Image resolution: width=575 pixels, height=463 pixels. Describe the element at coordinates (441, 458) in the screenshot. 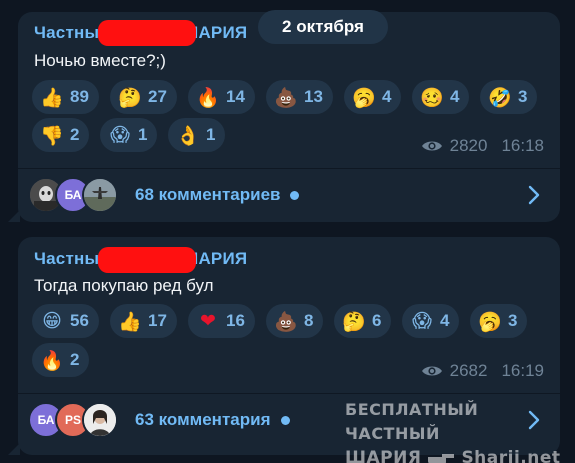

I see `pointing-hand-icon` at that location.